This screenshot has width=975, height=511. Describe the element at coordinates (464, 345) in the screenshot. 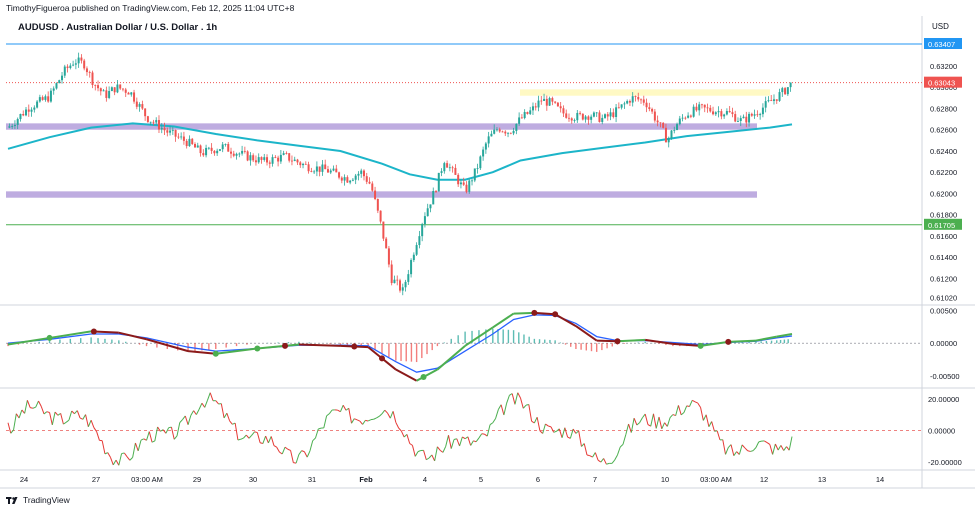

I see `macd-panel` at that location.